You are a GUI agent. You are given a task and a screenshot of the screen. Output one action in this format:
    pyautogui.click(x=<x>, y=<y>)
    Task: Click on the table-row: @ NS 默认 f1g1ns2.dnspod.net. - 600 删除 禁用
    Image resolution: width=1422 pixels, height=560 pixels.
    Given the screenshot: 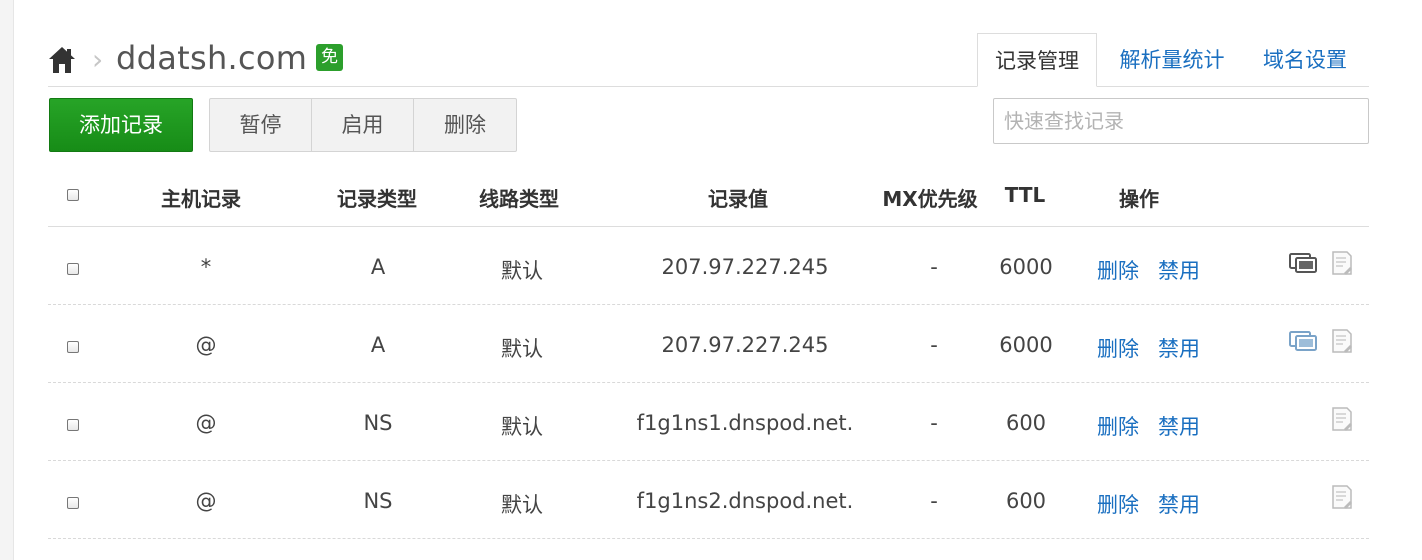 What is the action you would take?
    pyautogui.click(x=708, y=500)
    